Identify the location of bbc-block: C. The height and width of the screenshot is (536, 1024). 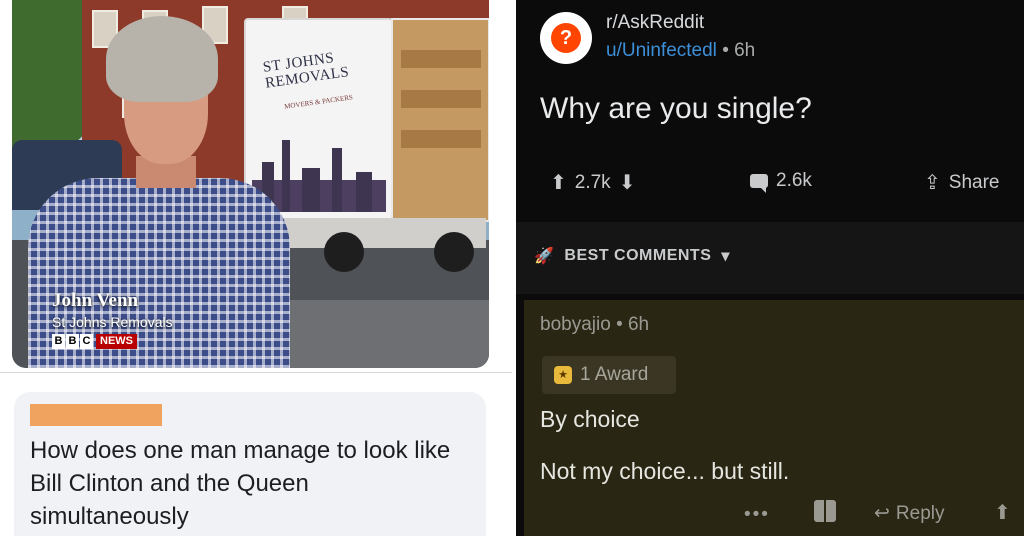
(86, 341).